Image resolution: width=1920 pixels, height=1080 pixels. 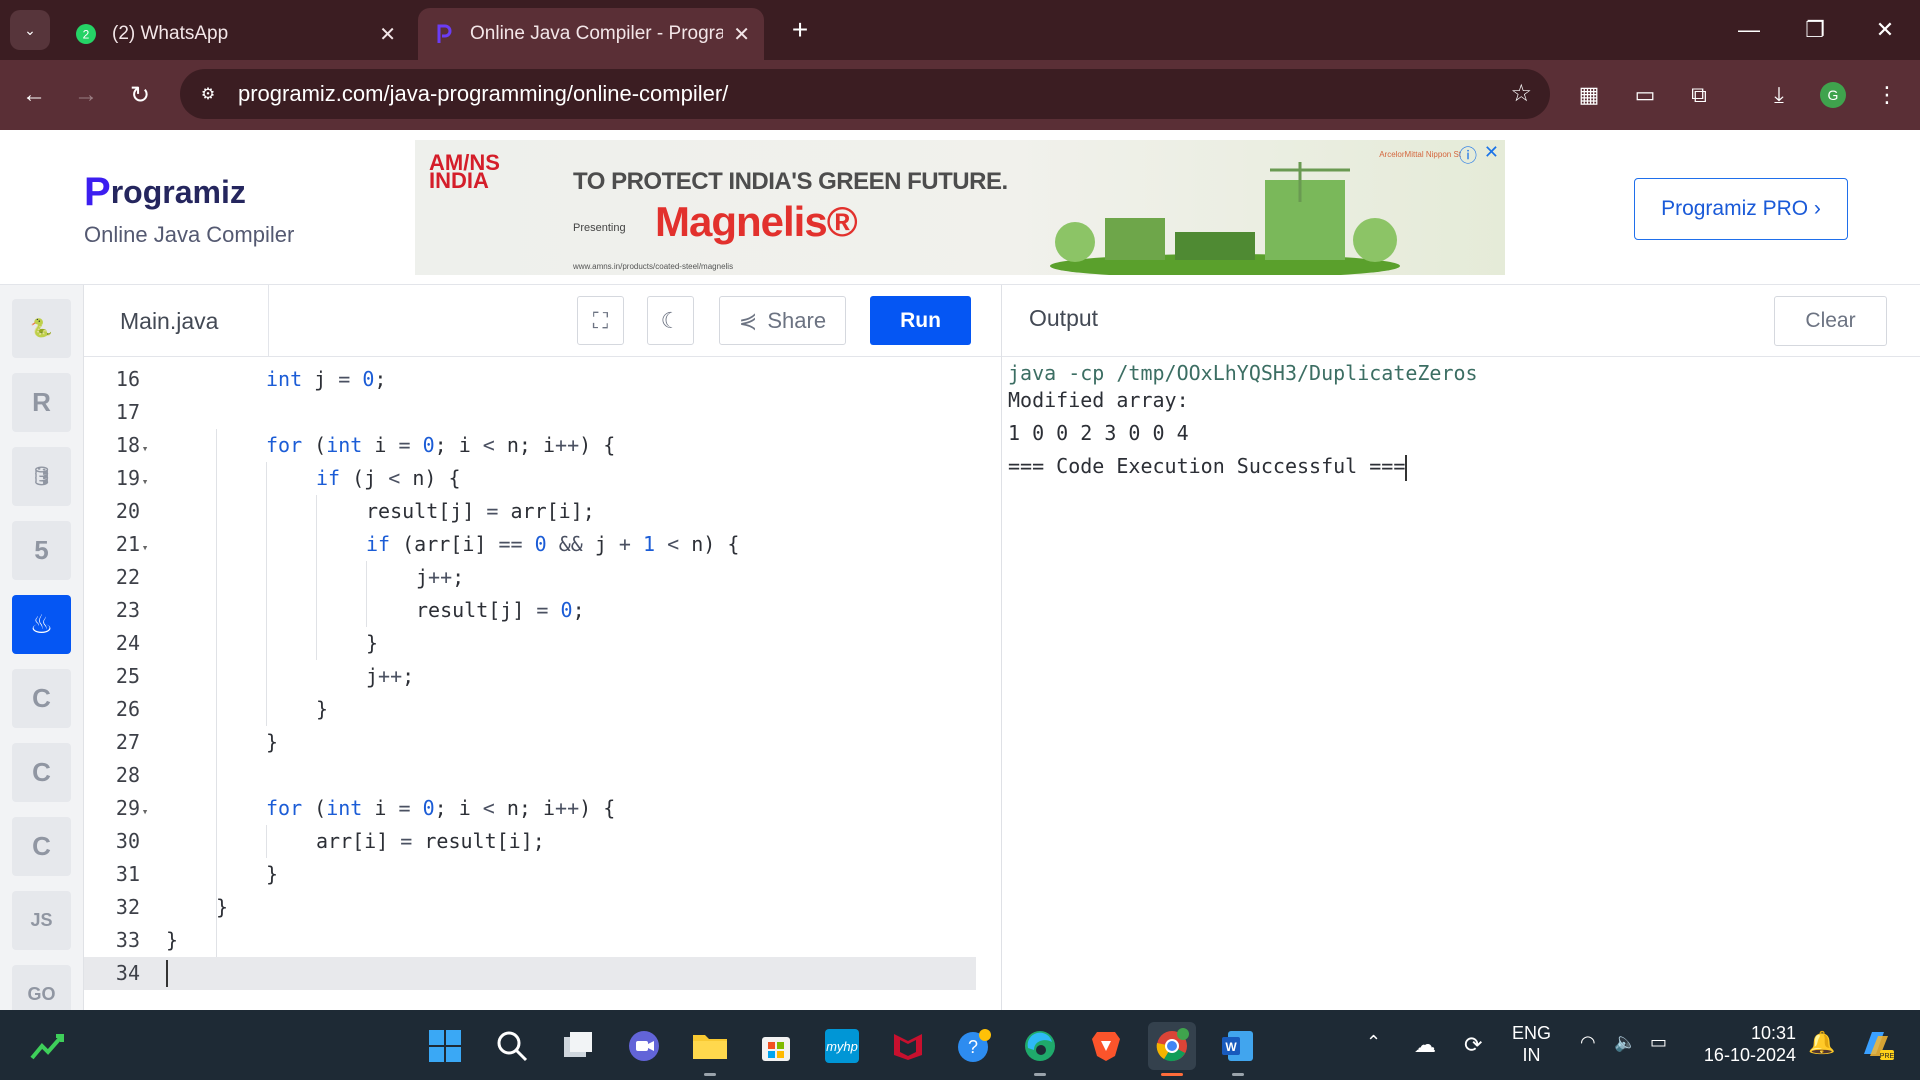 I want to click on forward-icon: →, so click(x=86, y=95).